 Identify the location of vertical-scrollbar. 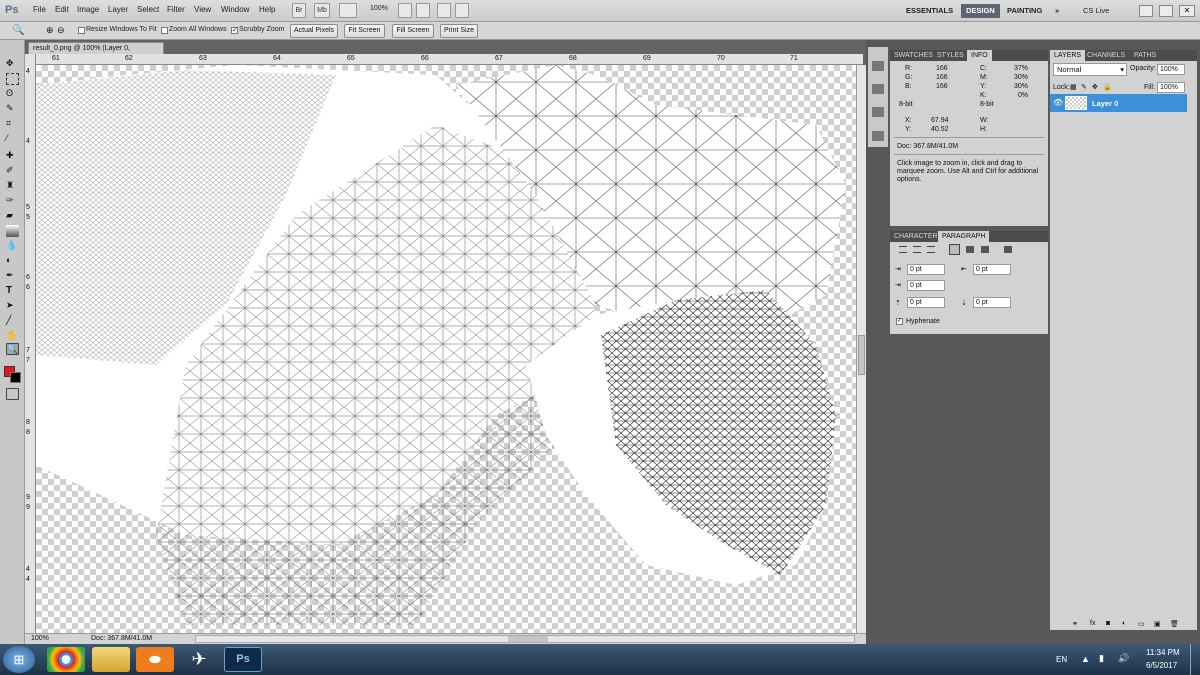
(861, 349).